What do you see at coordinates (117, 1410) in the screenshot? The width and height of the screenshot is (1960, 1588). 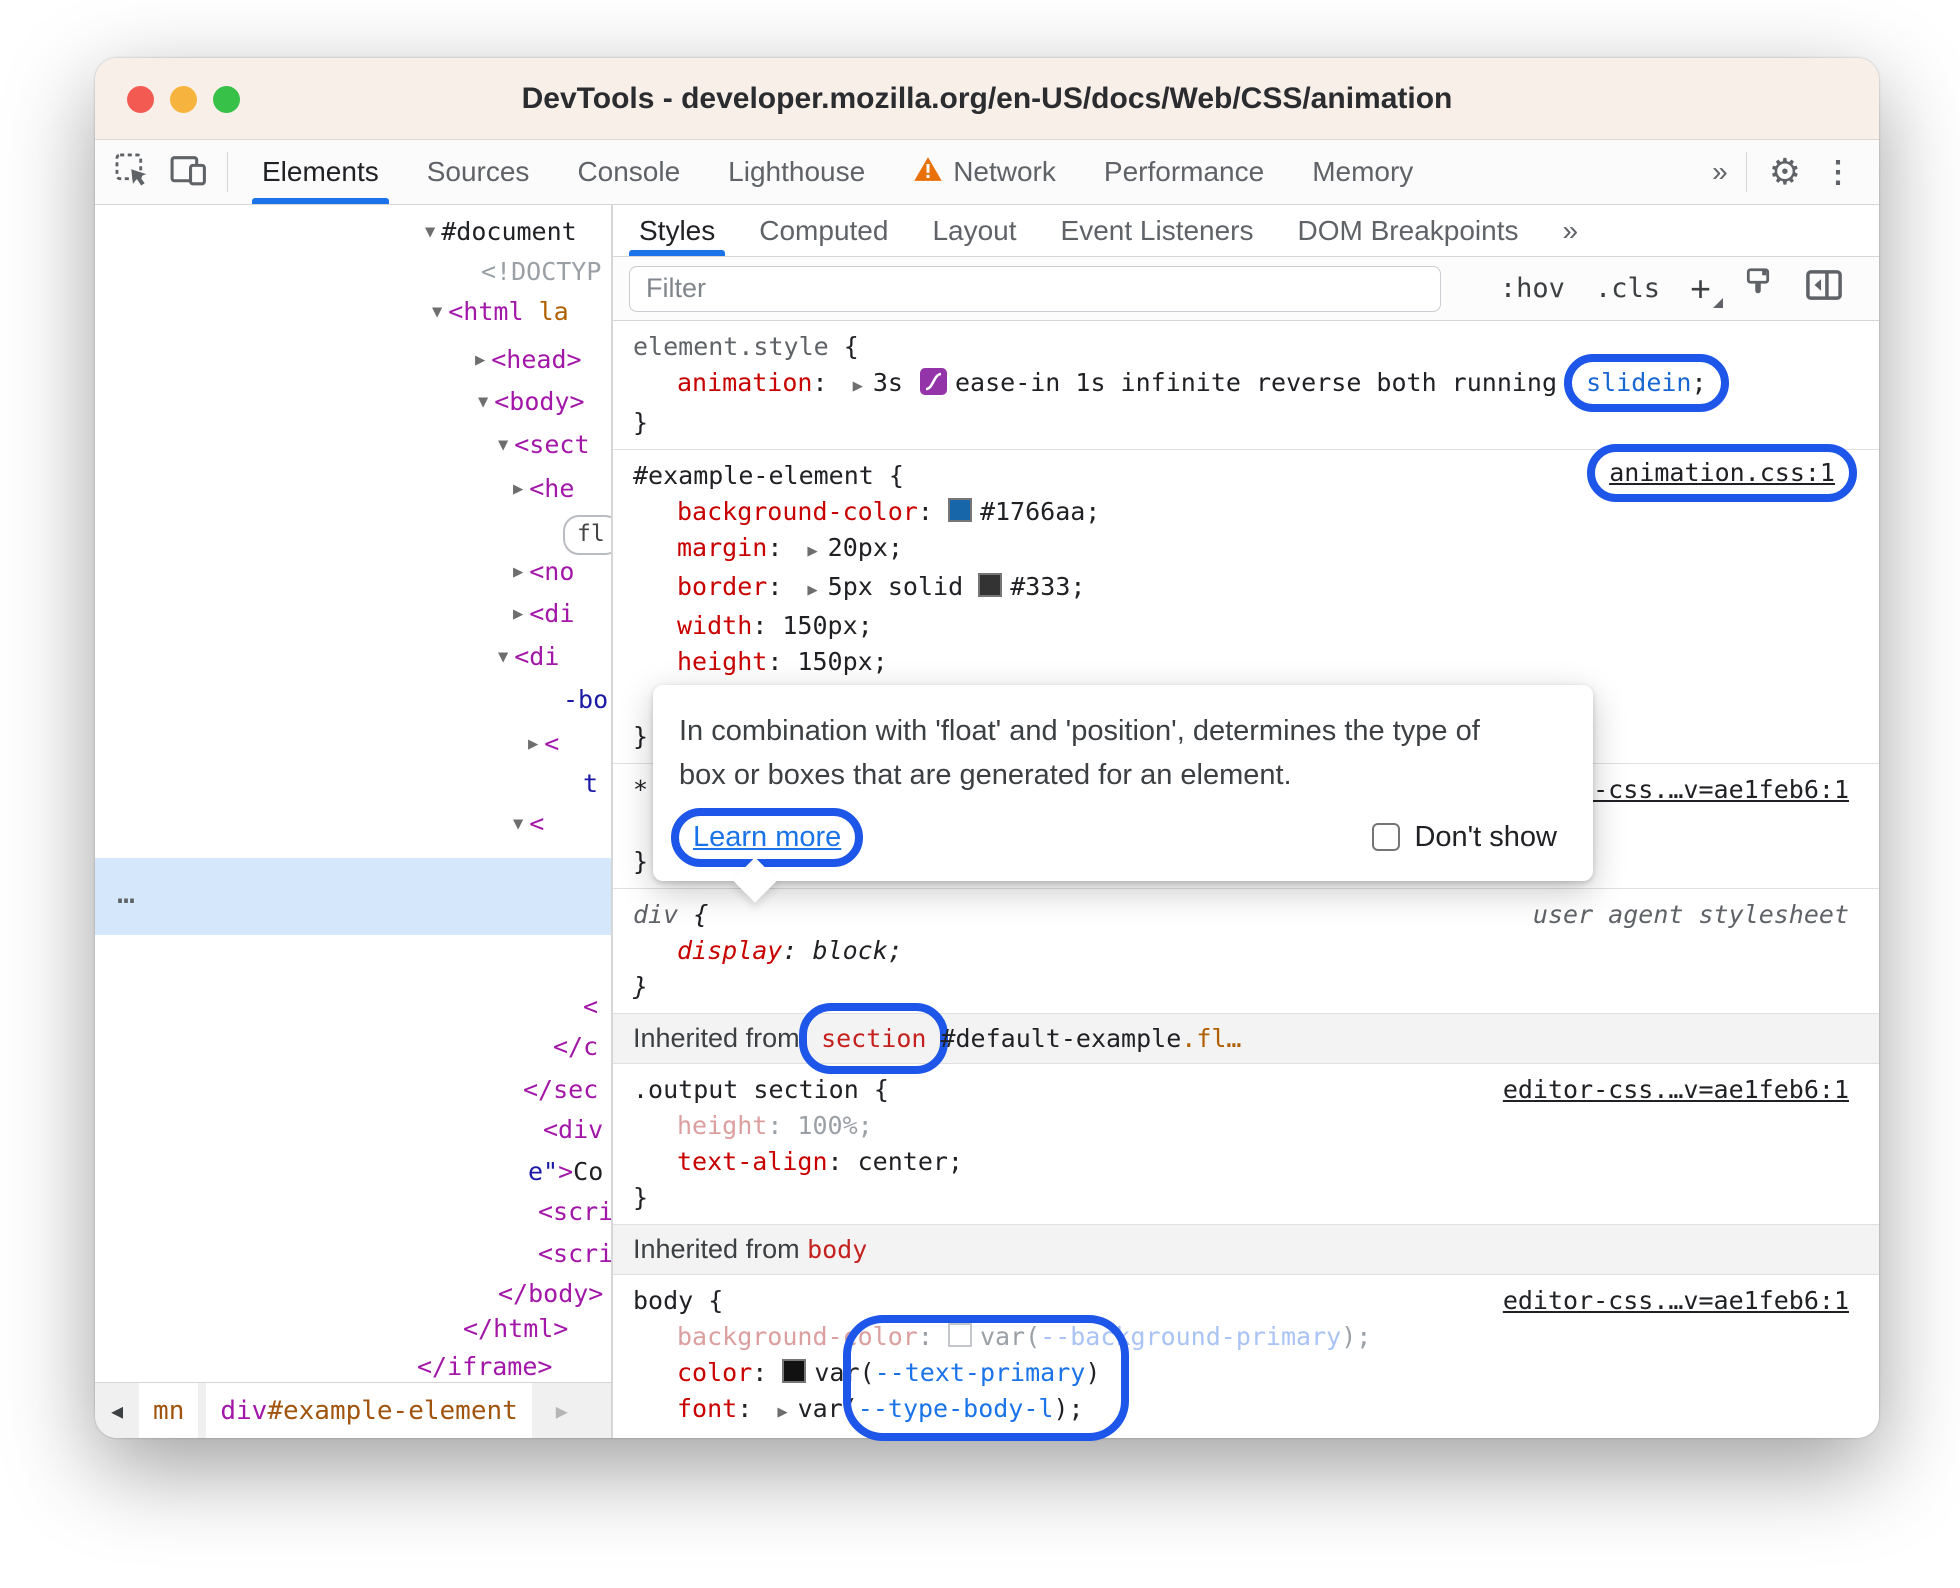 I see `breadcrumb-back-icon: ◀` at bounding box center [117, 1410].